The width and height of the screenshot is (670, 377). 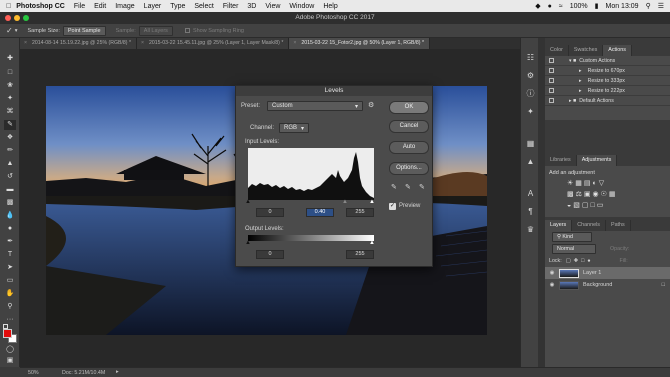 I want to click on lock-icons: ▢✚□●, so click(x=580, y=261).